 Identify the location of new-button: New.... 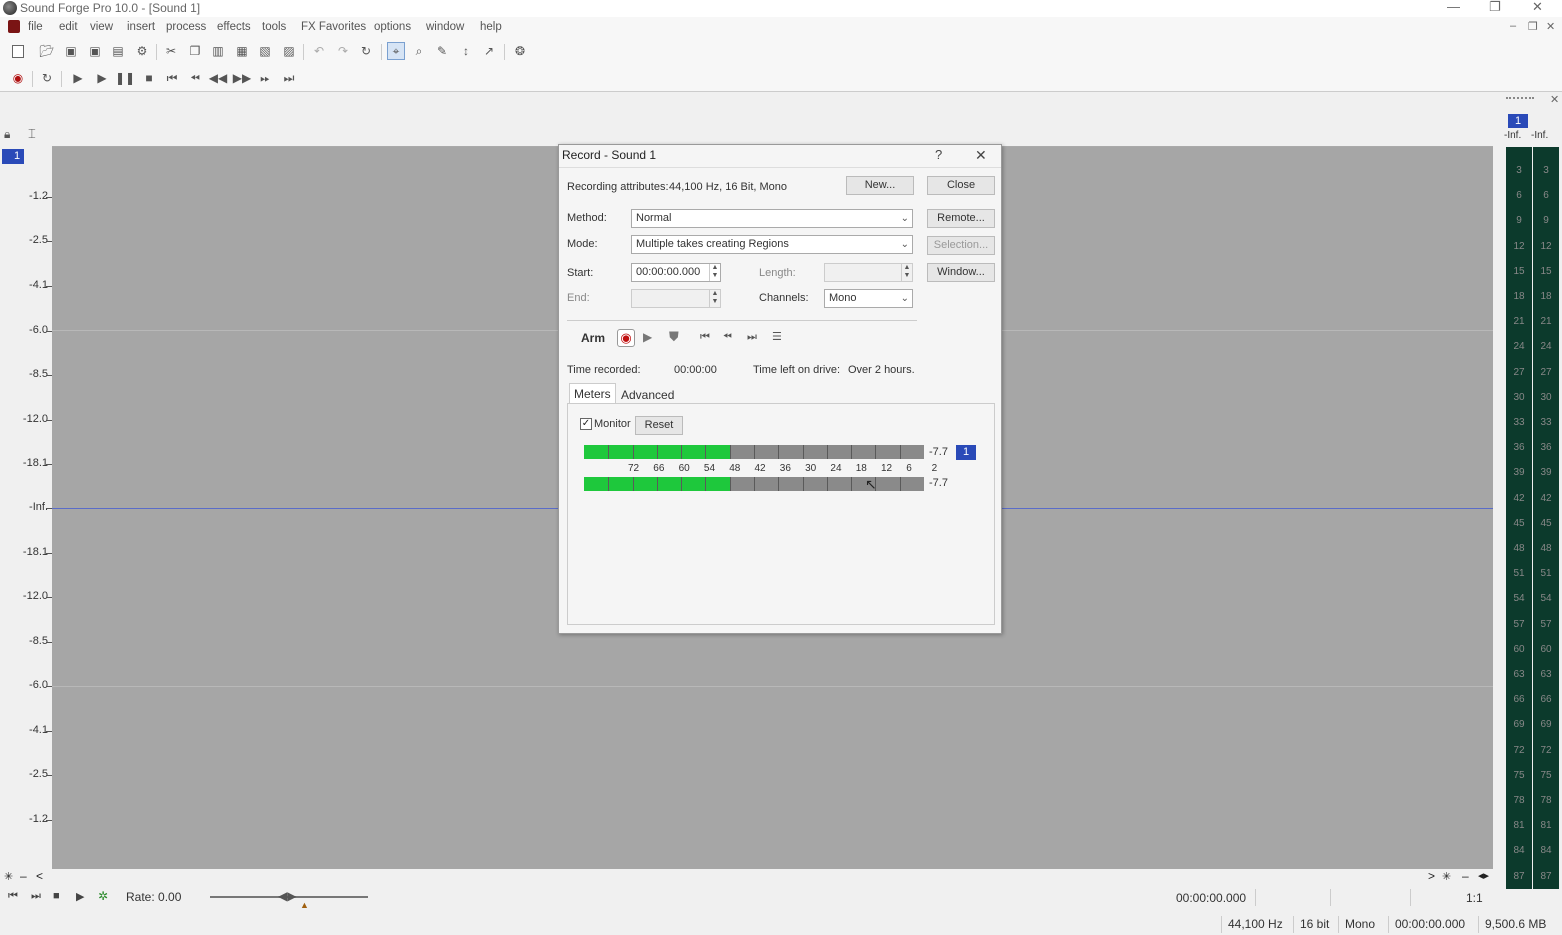
(880, 185).